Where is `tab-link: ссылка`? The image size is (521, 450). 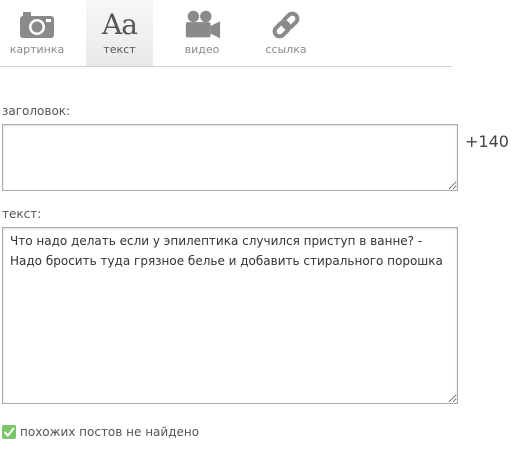
tab-link: ссылка is located at coordinates (286, 33).